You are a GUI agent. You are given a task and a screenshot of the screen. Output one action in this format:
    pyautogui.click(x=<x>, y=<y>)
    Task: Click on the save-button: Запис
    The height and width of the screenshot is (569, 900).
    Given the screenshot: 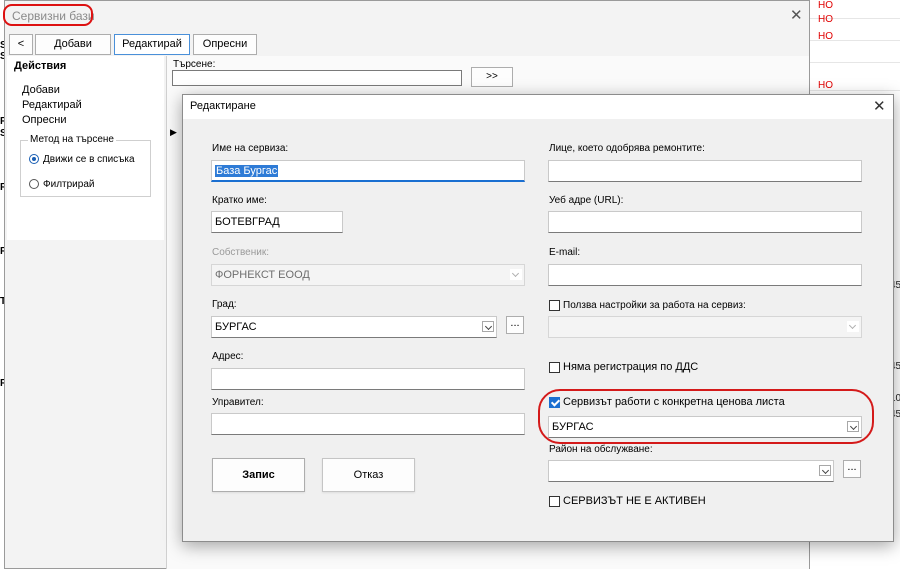 What is the action you would take?
    pyautogui.click(x=258, y=475)
    